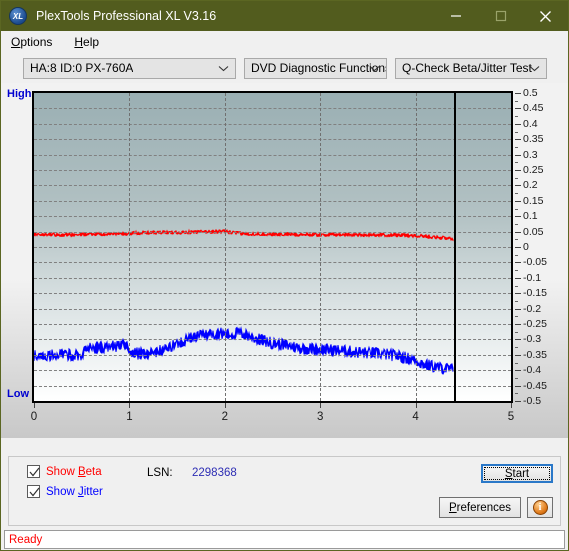 The width and height of the screenshot is (569, 551). I want to click on preferences-button-label: Preferences, so click(479, 507).